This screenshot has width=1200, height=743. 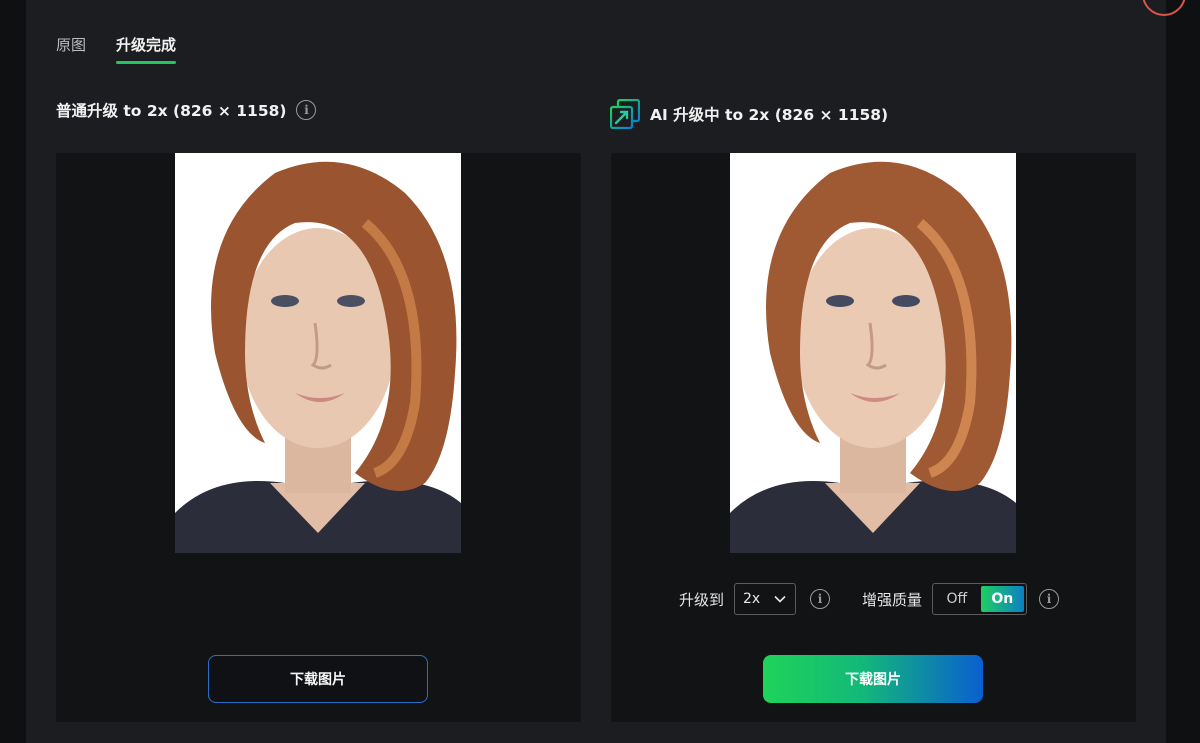 I want to click on toggle-off-option: Off, so click(x=957, y=599).